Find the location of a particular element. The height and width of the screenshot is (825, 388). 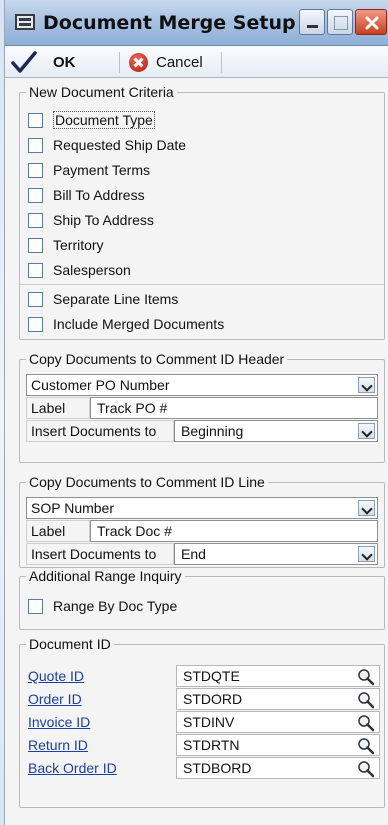

group-legend: Document ID is located at coordinates (70, 644).